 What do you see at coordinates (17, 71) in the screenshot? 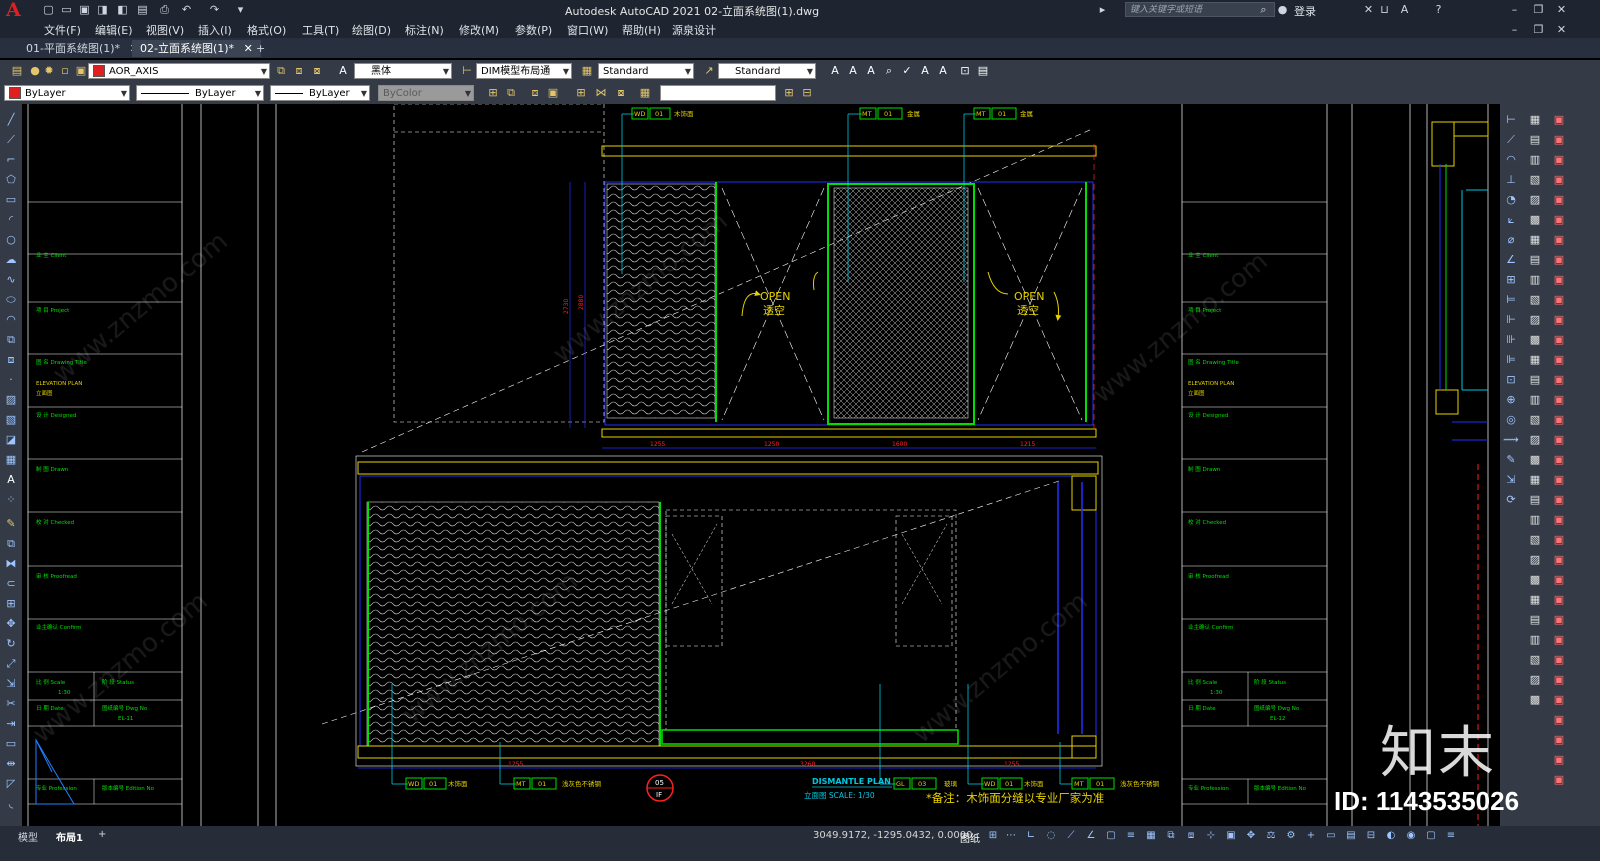
I see `layer-properties-icon: ▤` at bounding box center [17, 71].